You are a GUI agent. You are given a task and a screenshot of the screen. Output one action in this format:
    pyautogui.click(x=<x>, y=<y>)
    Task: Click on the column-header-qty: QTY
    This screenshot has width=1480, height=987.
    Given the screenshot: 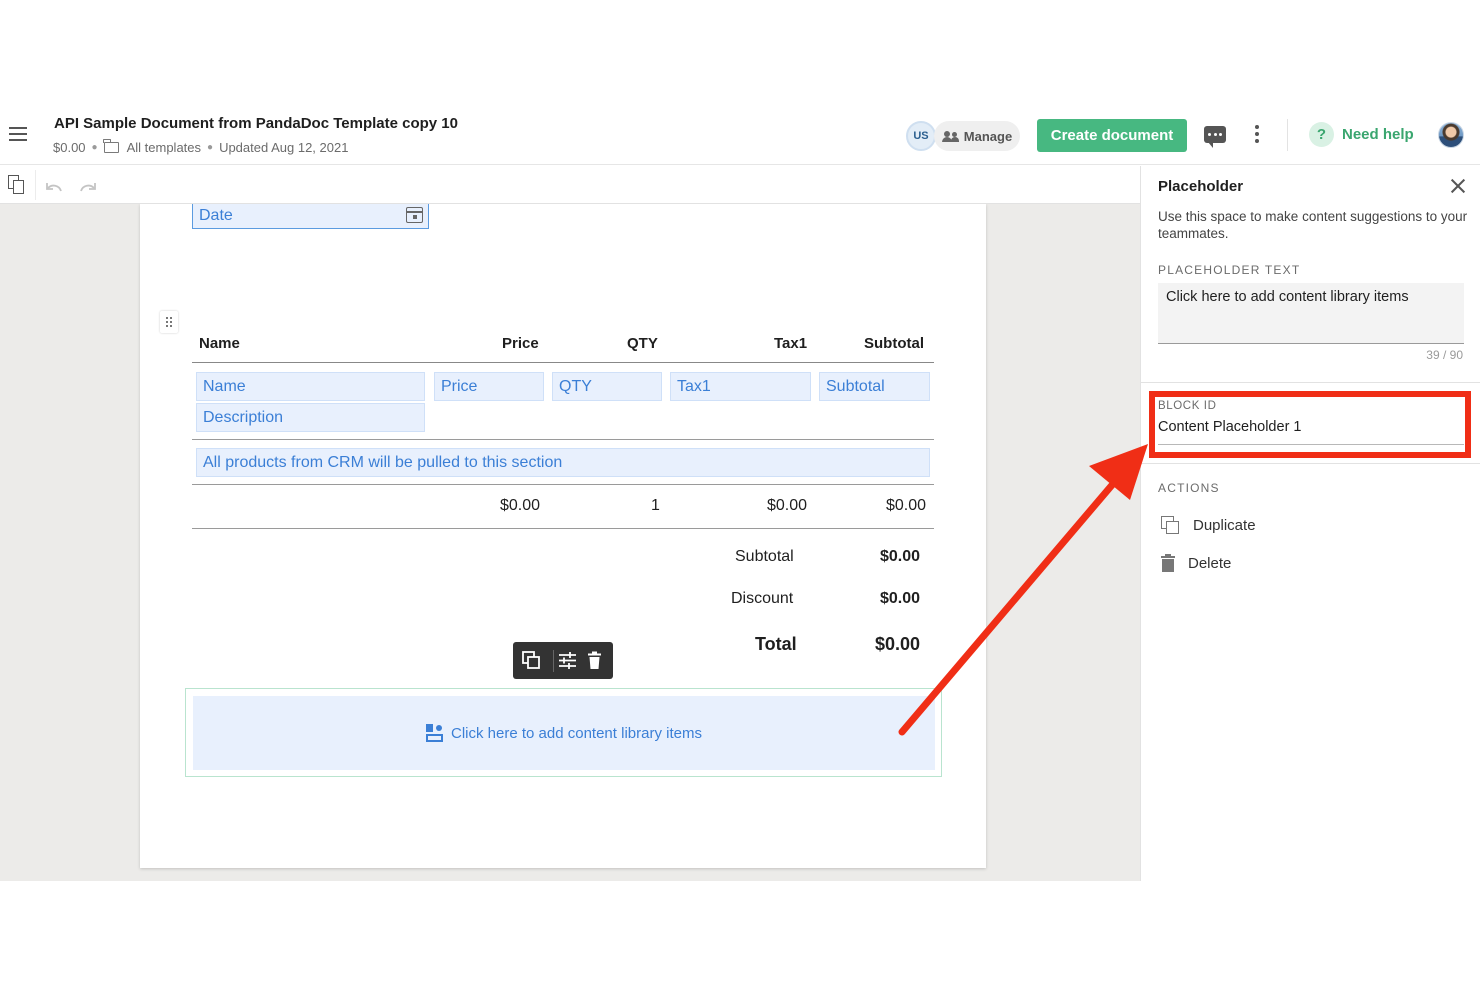 What is the action you would take?
    pyautogui.click(x=642, y=343)
    